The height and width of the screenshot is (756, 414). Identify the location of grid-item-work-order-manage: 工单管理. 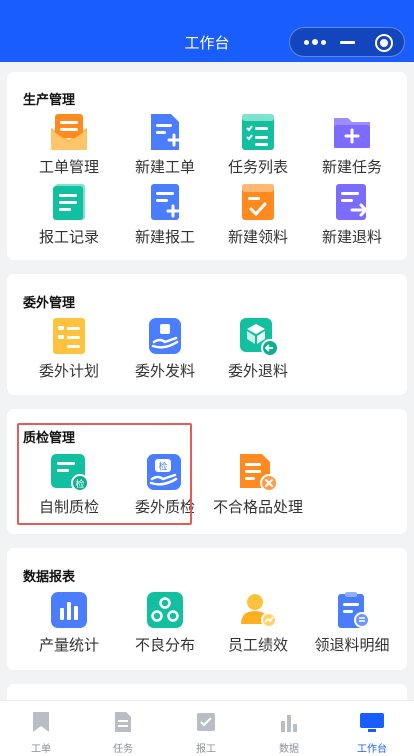
(69, 144).